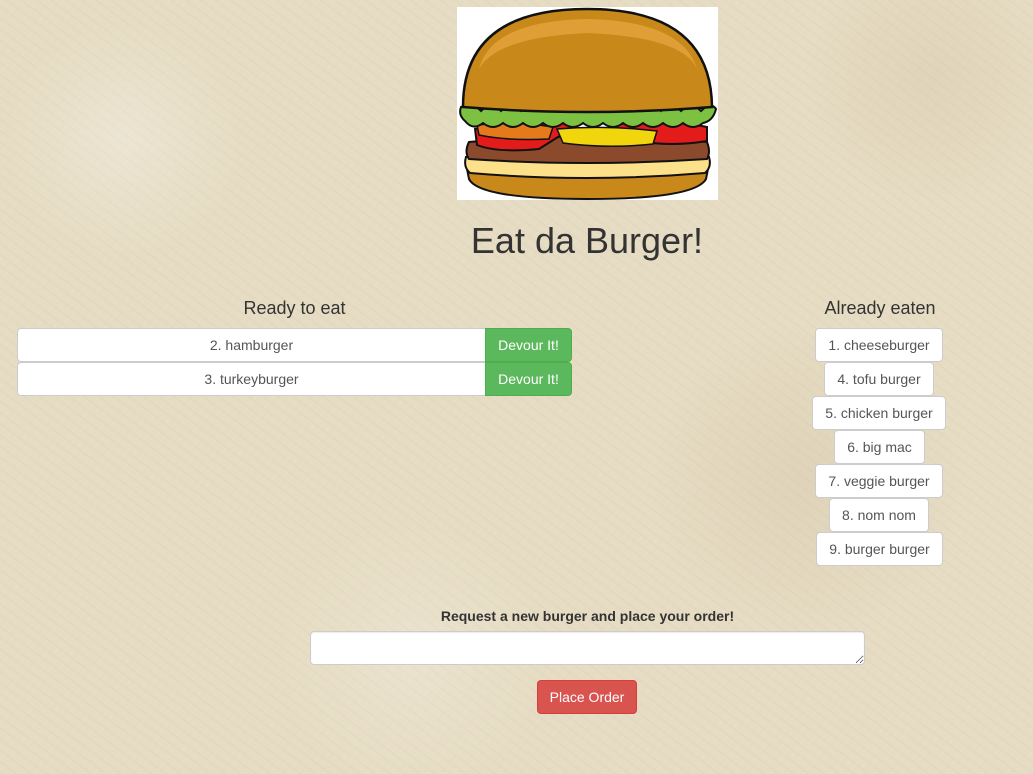 This screenshot has height=774, width=1033. What do you see at coordinates (879, 549) in the screenshot?
I see `eaten-burger-item: 9. burger burger` at bounding box center [879, 549].